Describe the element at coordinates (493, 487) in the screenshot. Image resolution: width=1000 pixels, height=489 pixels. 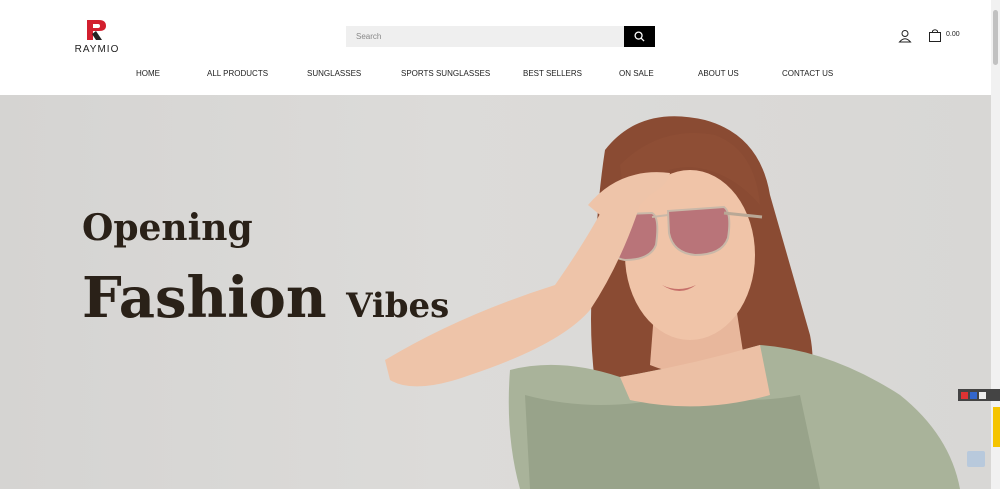
I see `carousel-dots` at that location.